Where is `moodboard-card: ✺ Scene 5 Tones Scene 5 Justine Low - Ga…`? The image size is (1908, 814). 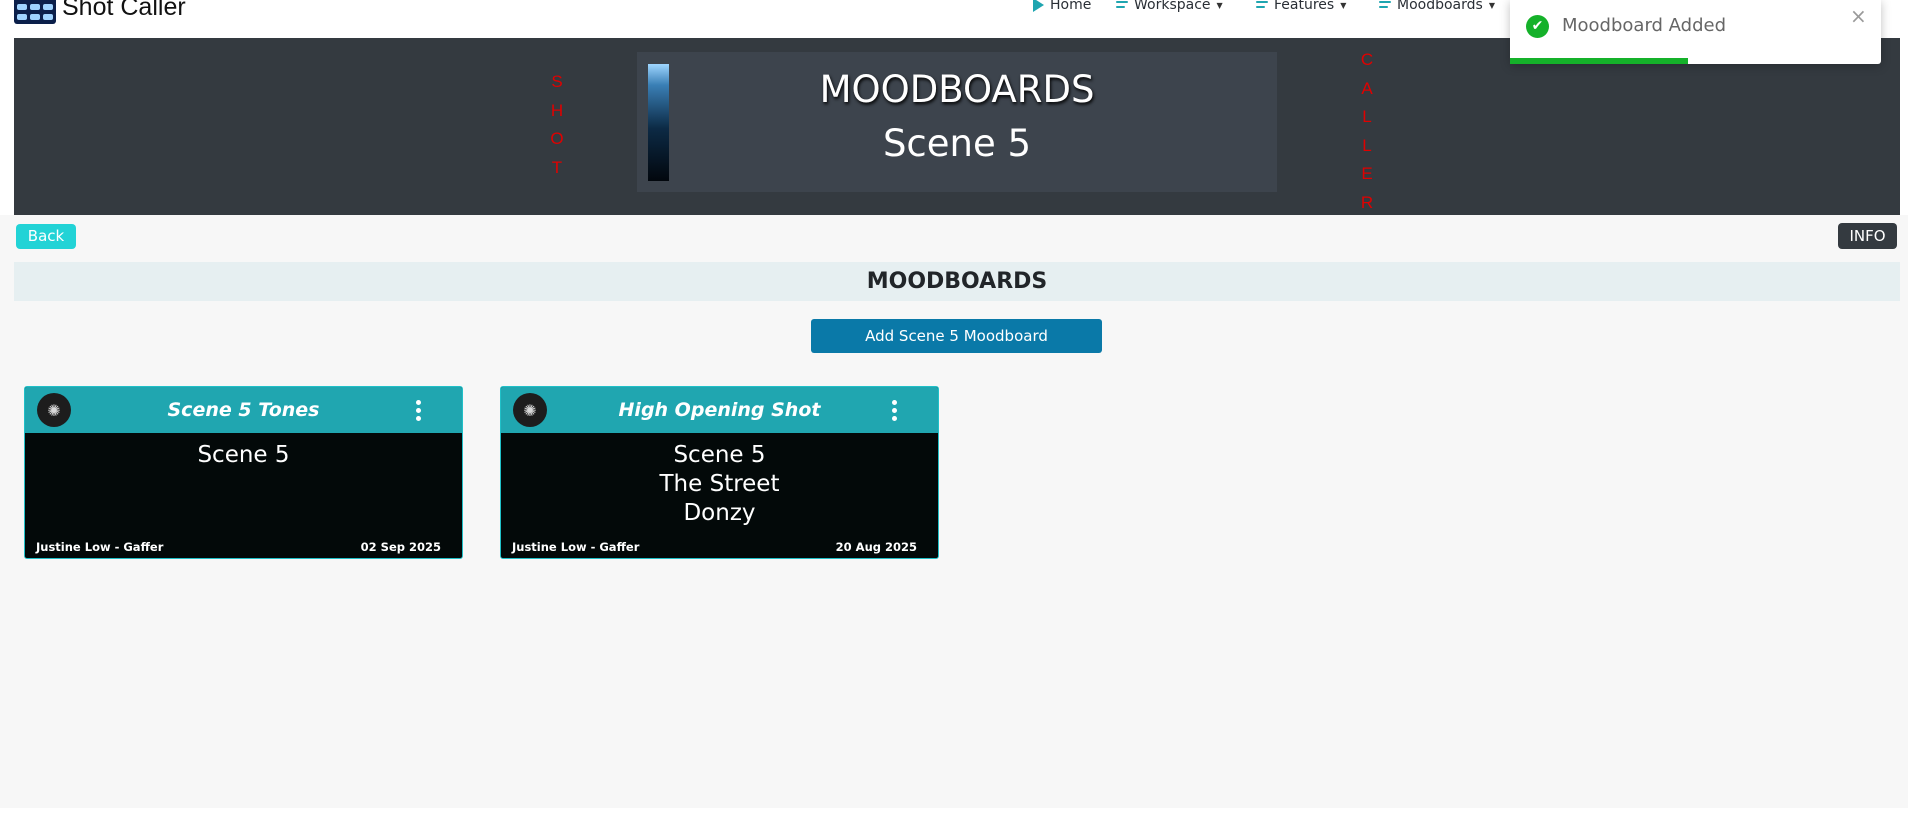
moodboard-card: ✺ Scene 5 Tones Scene 5 Justine Low - Ga… is located at coordinates (243, 472).